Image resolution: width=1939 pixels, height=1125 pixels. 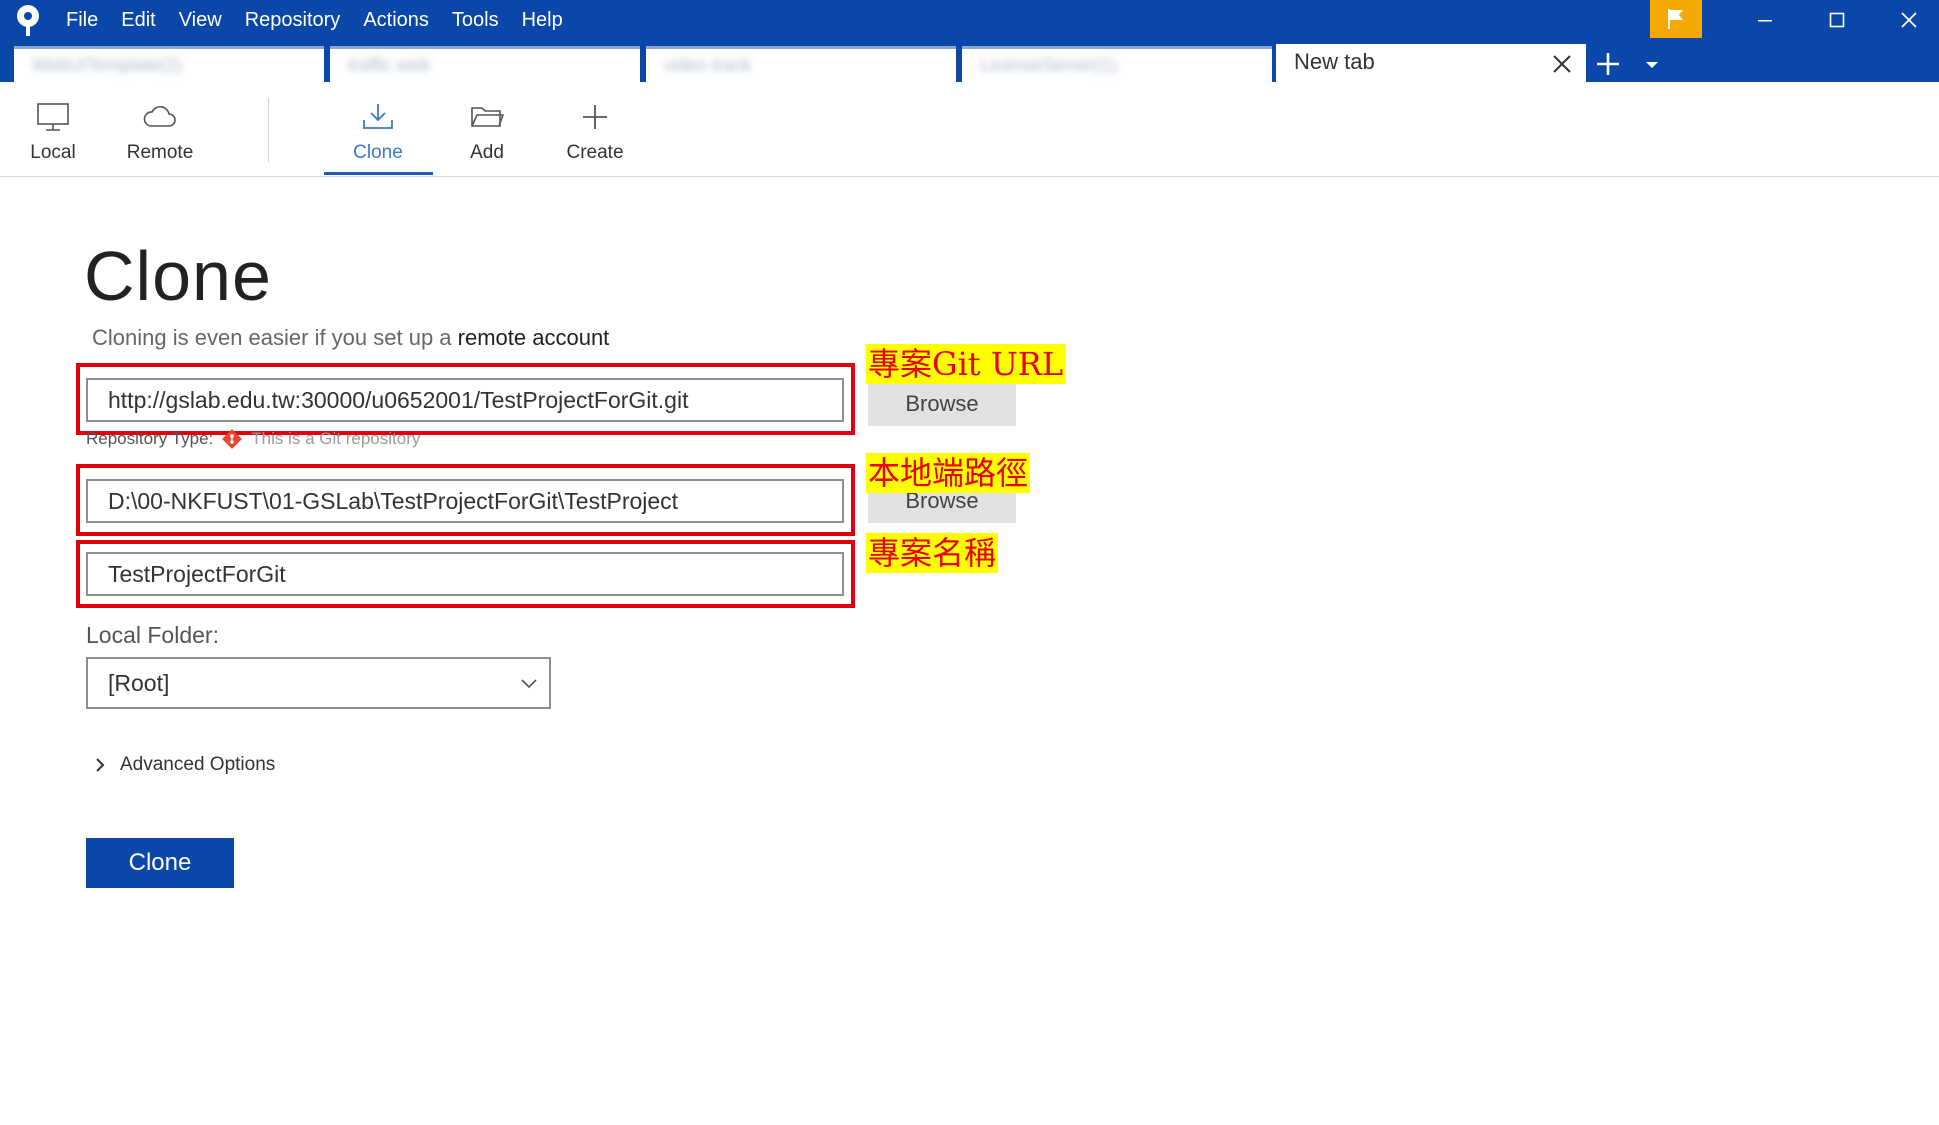 What do you see at coordinates (232, 439) in the screenshot?
I see `git-icon` at bounding box center [232, 439].